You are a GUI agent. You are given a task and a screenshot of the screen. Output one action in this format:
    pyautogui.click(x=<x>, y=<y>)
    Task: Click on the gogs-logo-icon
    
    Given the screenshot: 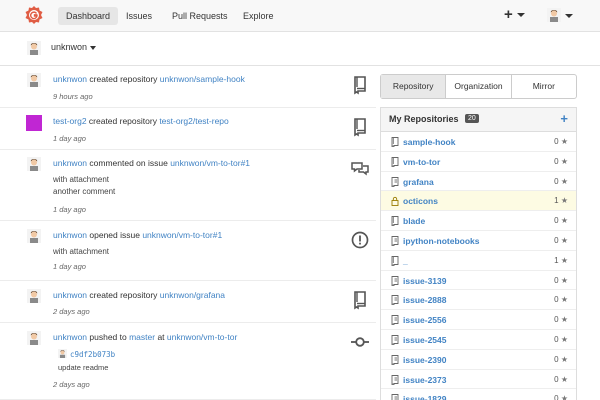 What is the action you would take?
    pyautogui.click(x=34, y=15)
    